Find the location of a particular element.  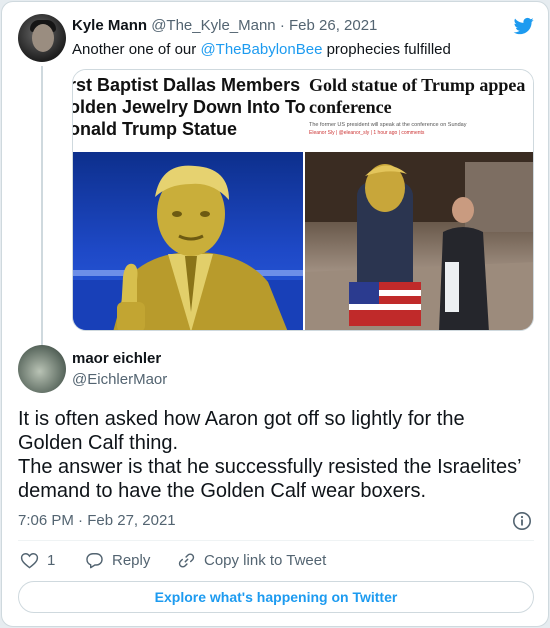

like-count: 1 is located at coordinates (51, 560).